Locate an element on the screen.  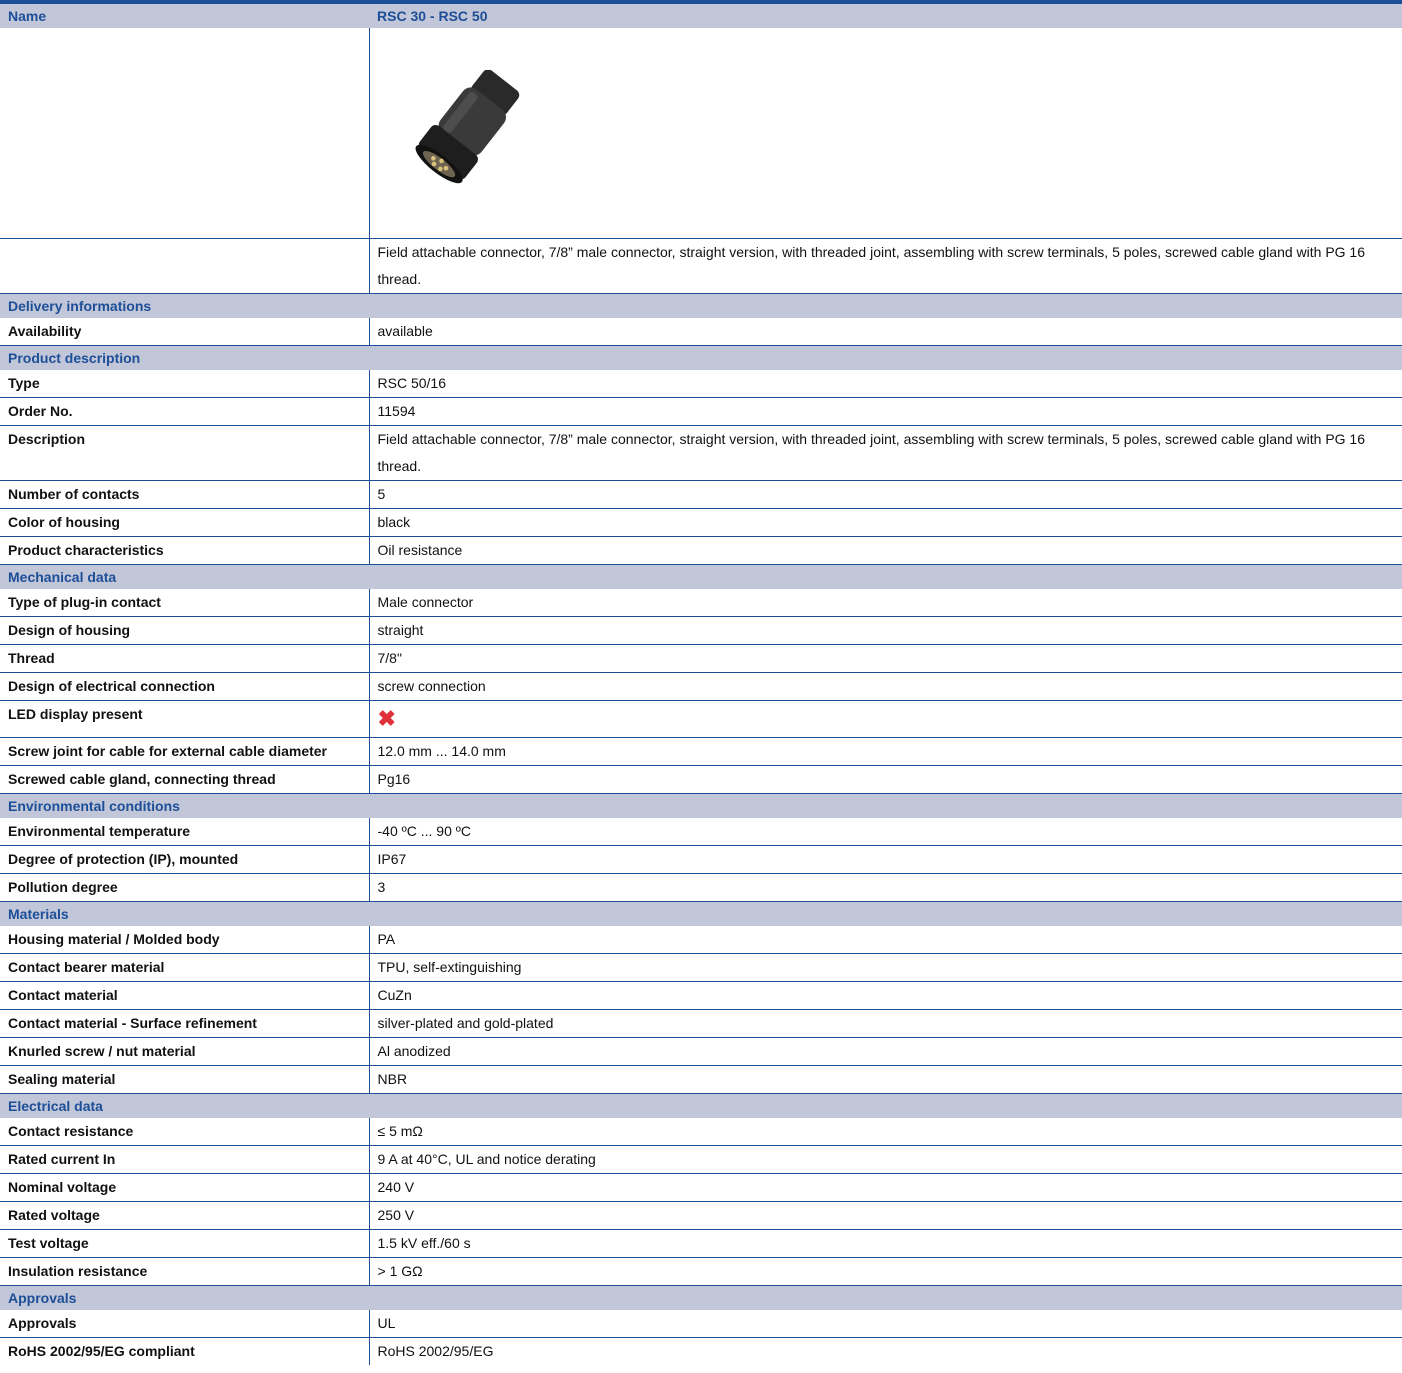
spec-value: UL is located at coordinates (885, 1324).